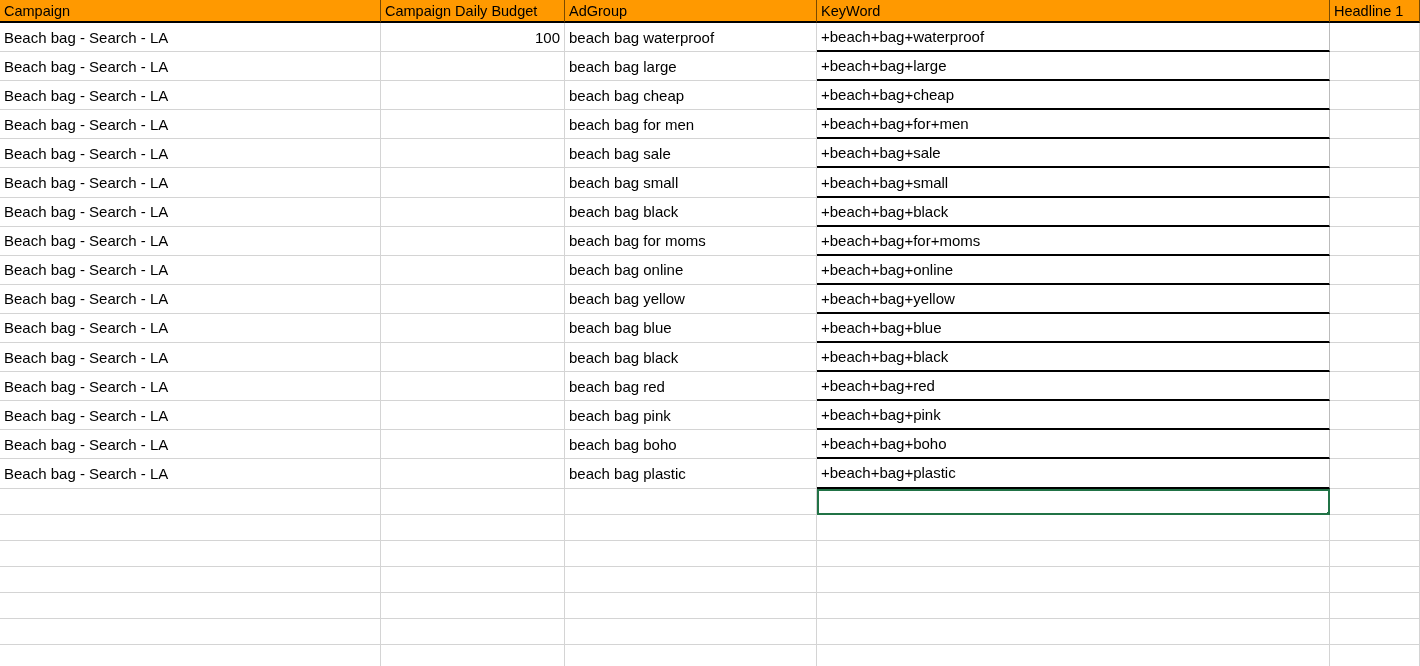 The image size is (1420, 666). I want to click on table-cell: beach bag plastic, so click(627, 473).